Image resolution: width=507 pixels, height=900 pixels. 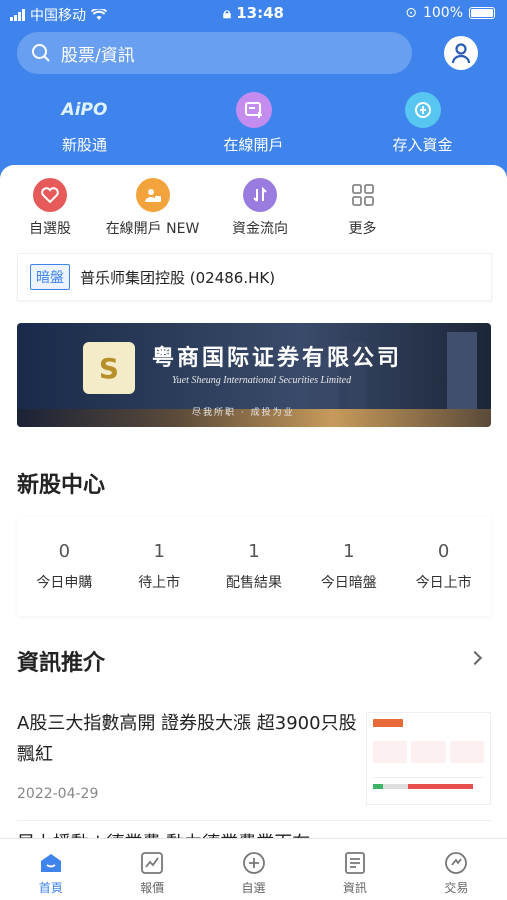 I want to click on banner-slogan: 尽我所职 · 成投为业, so click(x=243, y=413).